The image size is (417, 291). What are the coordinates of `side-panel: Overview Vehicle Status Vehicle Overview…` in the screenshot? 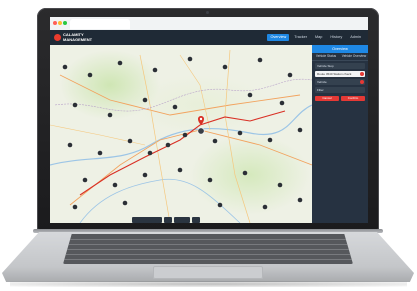 It's located at (340, 134).